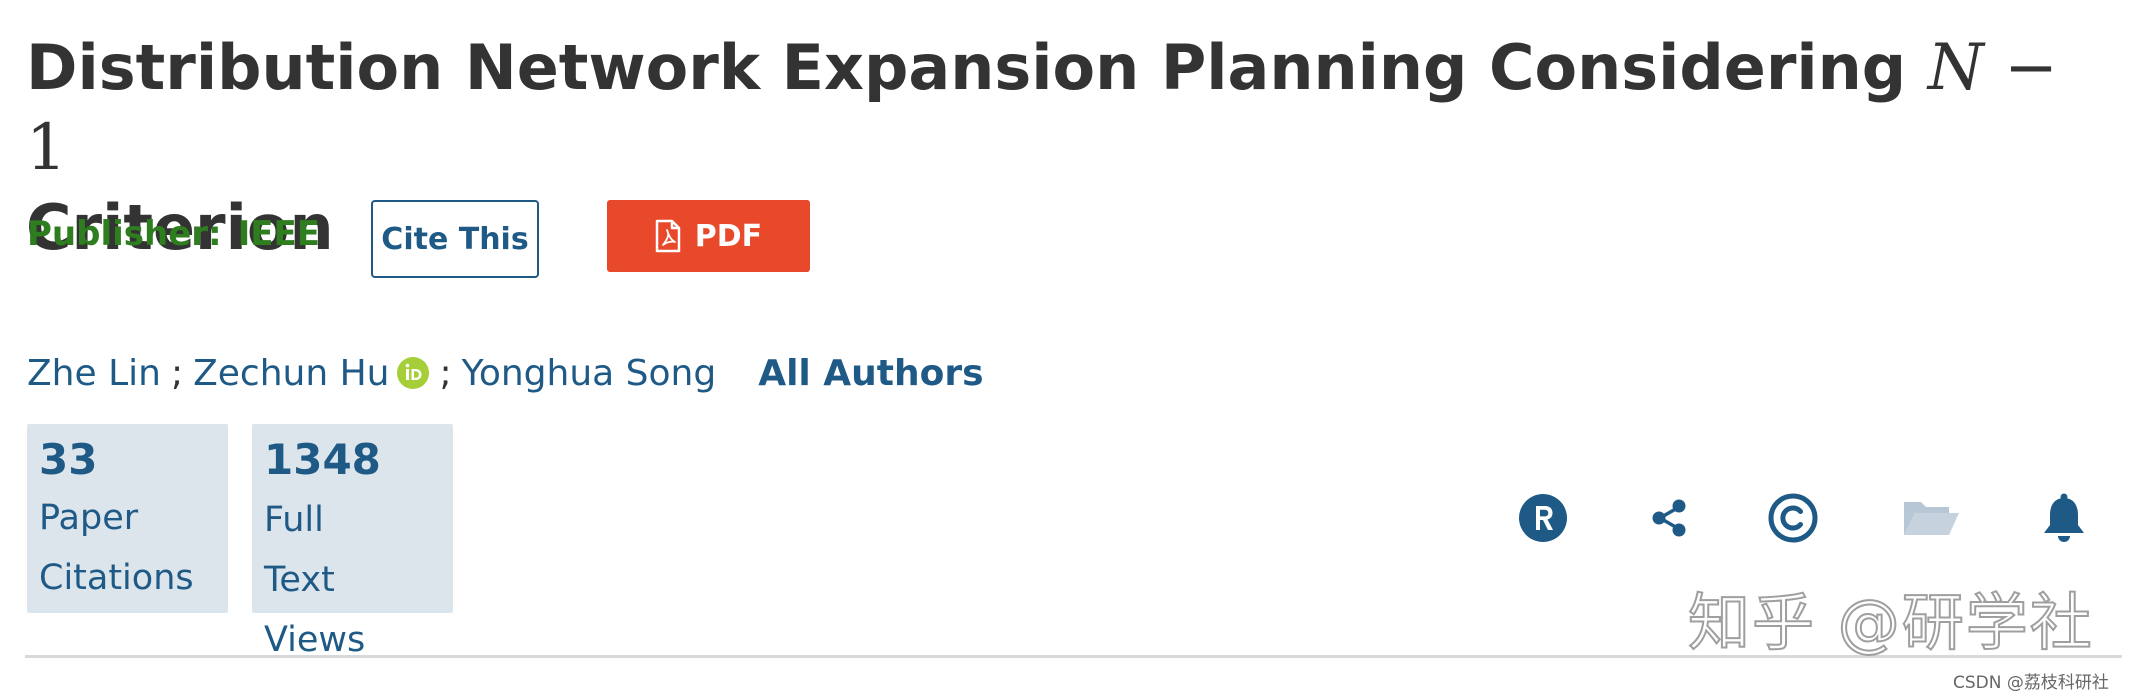 Image resolution: width=2141 pixels, height=699 pixels. What do you see at coordinates (94, 374) in the screenshot?
I see `author-link-zhe-lin: Zhe Lin` at bounding box center [94, 374].